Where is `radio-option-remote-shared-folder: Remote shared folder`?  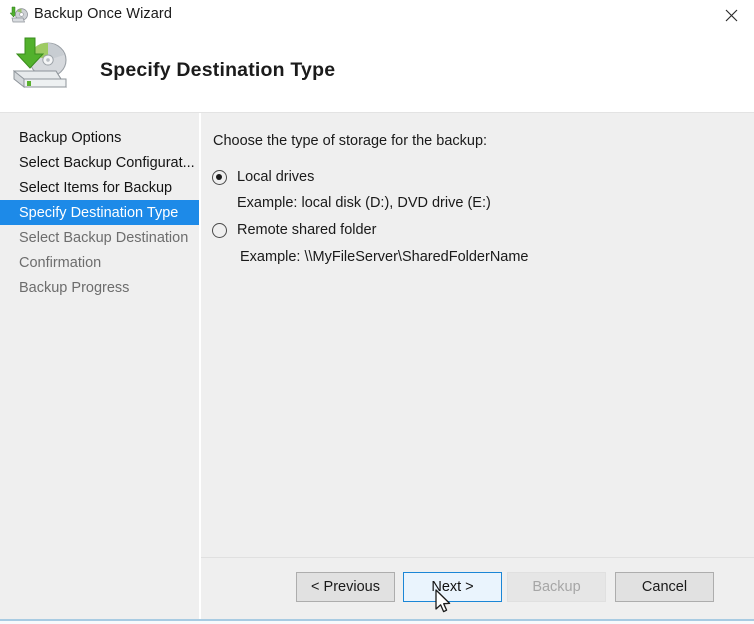 radio-option-remote-shared-folder: Remote shared folder is located at coordinates (294, 230).